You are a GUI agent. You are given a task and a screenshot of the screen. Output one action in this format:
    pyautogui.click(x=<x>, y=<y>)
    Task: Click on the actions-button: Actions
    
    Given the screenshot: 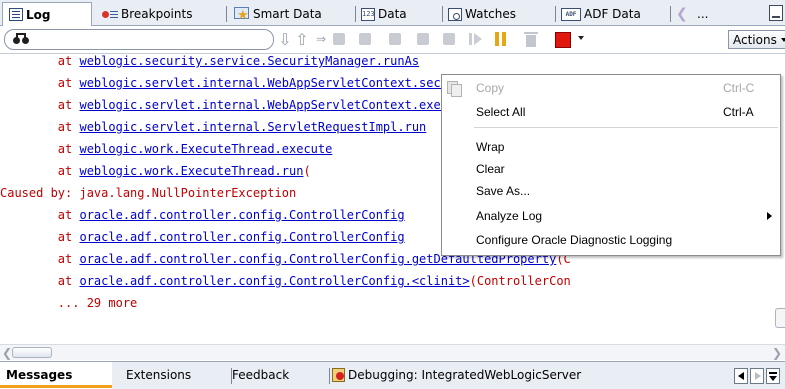 What is the action you would take?
    pyautogui.click(x=756, y=39)
    